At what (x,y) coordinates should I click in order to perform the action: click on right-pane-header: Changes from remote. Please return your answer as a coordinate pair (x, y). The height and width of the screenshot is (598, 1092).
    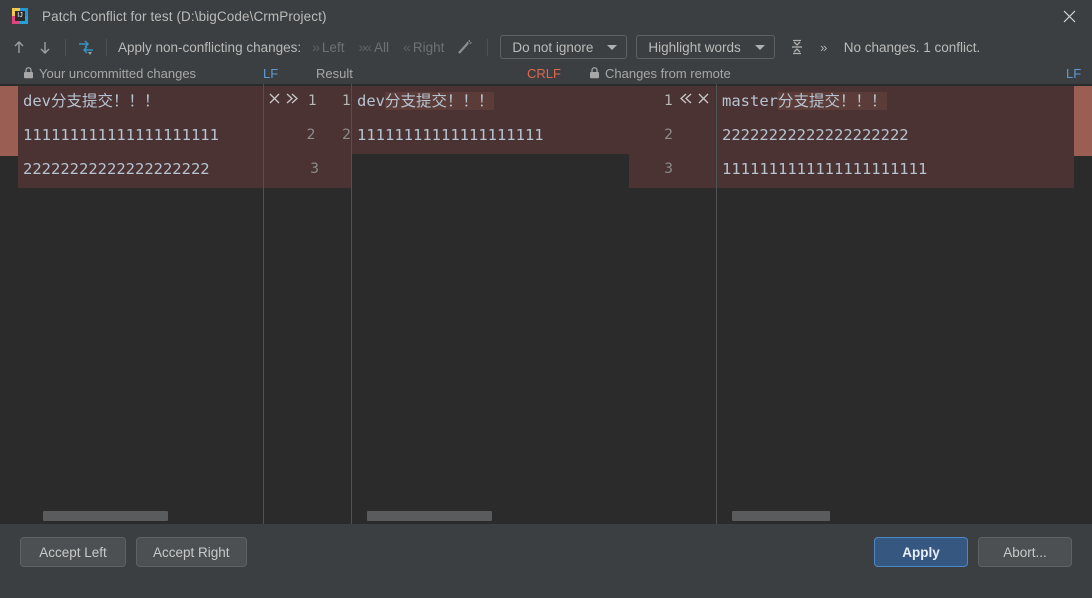
    Looking at the image, I should click on (660, 73).